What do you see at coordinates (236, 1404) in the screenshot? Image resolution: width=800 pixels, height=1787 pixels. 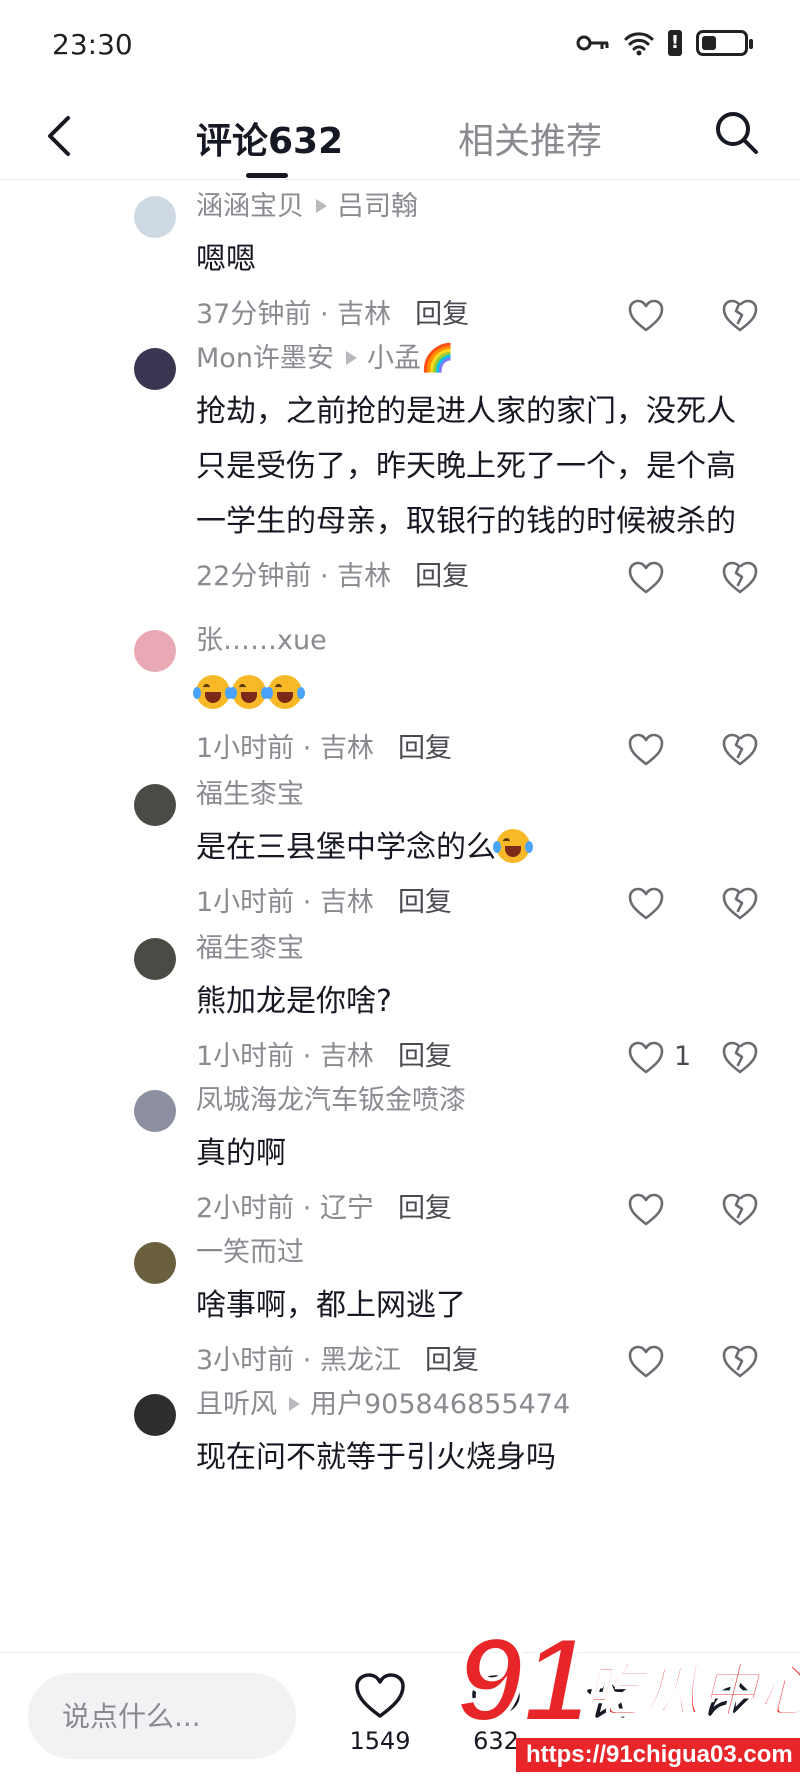 I see `comment-author: 且听风` at bounding box center [236, 1404].